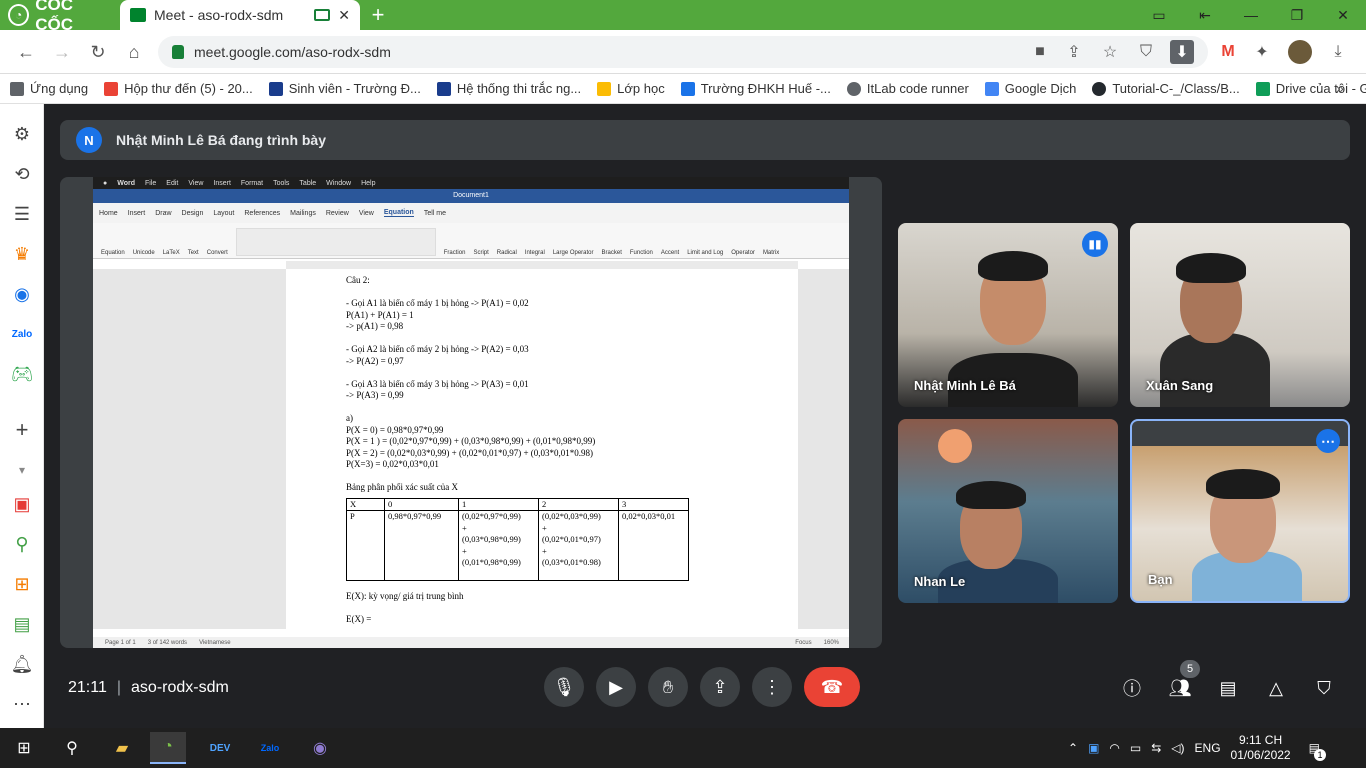 Image resolution: width=1366 pixels, height=768 pixels. I want to click on university-shield-icon, so click(275, 88).